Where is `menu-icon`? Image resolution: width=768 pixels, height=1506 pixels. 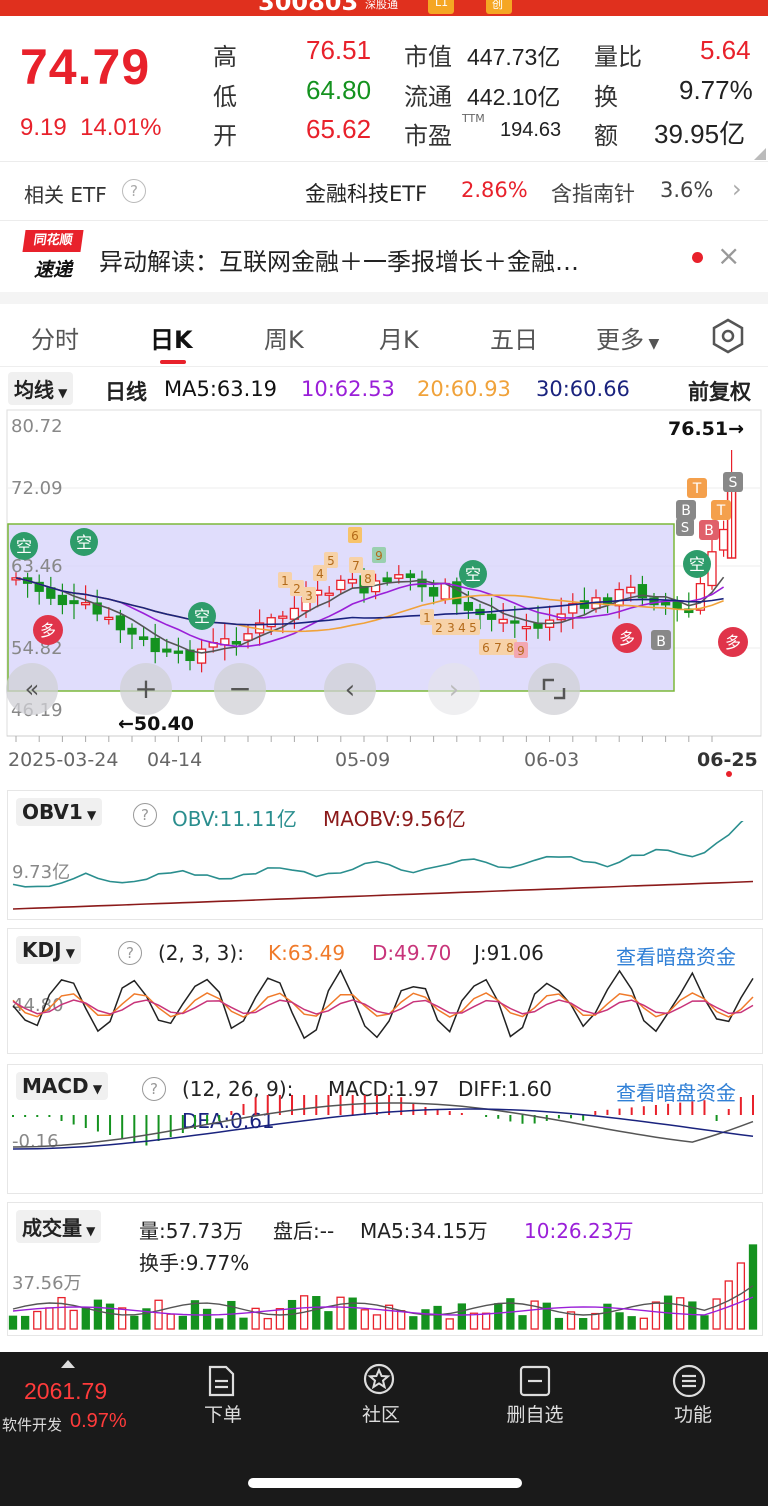
menu-icon is located at coordinates (689, 1381).